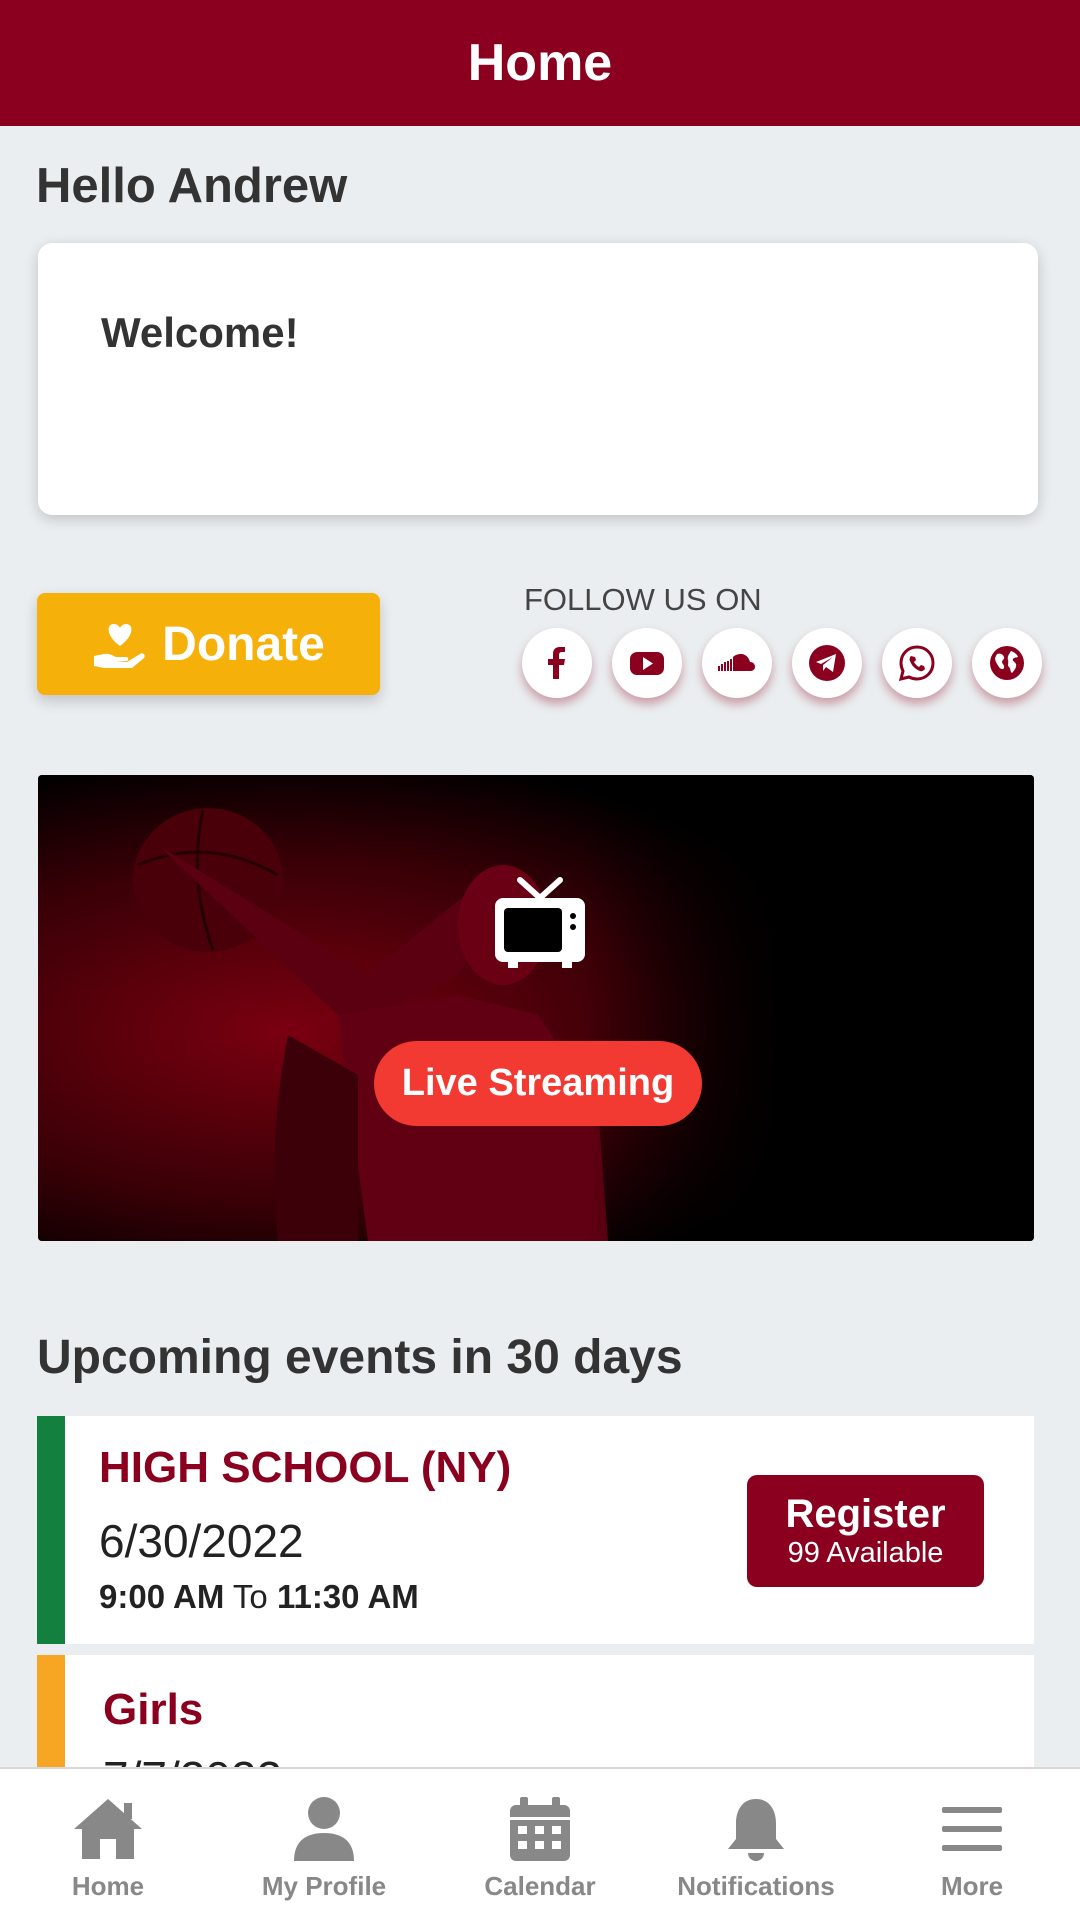  I want to click on facebook-button, so click(557, 663).